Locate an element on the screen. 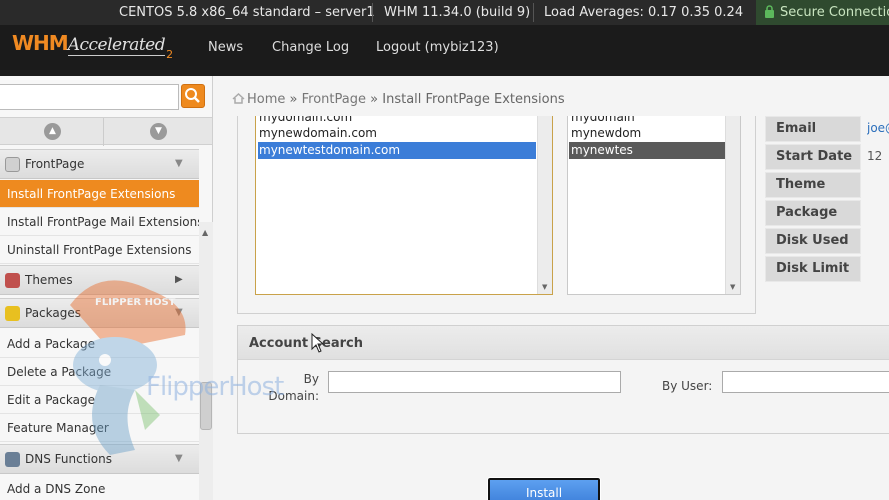 This screenshot has height=500, width=889. sidebar-item-add-dns-zone: Add a DNS Zone is located at coordinates (99, 487).